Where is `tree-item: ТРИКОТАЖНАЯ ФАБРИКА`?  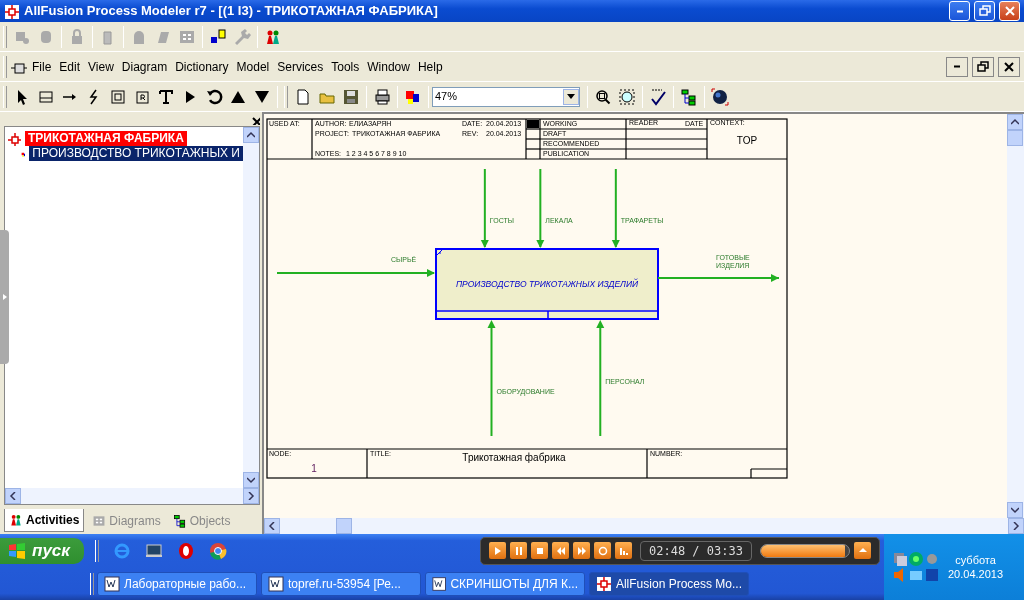
tree-item: ТРИКОТАЖНАЯ ФАБРИКА is located at coordinates (106, 138).